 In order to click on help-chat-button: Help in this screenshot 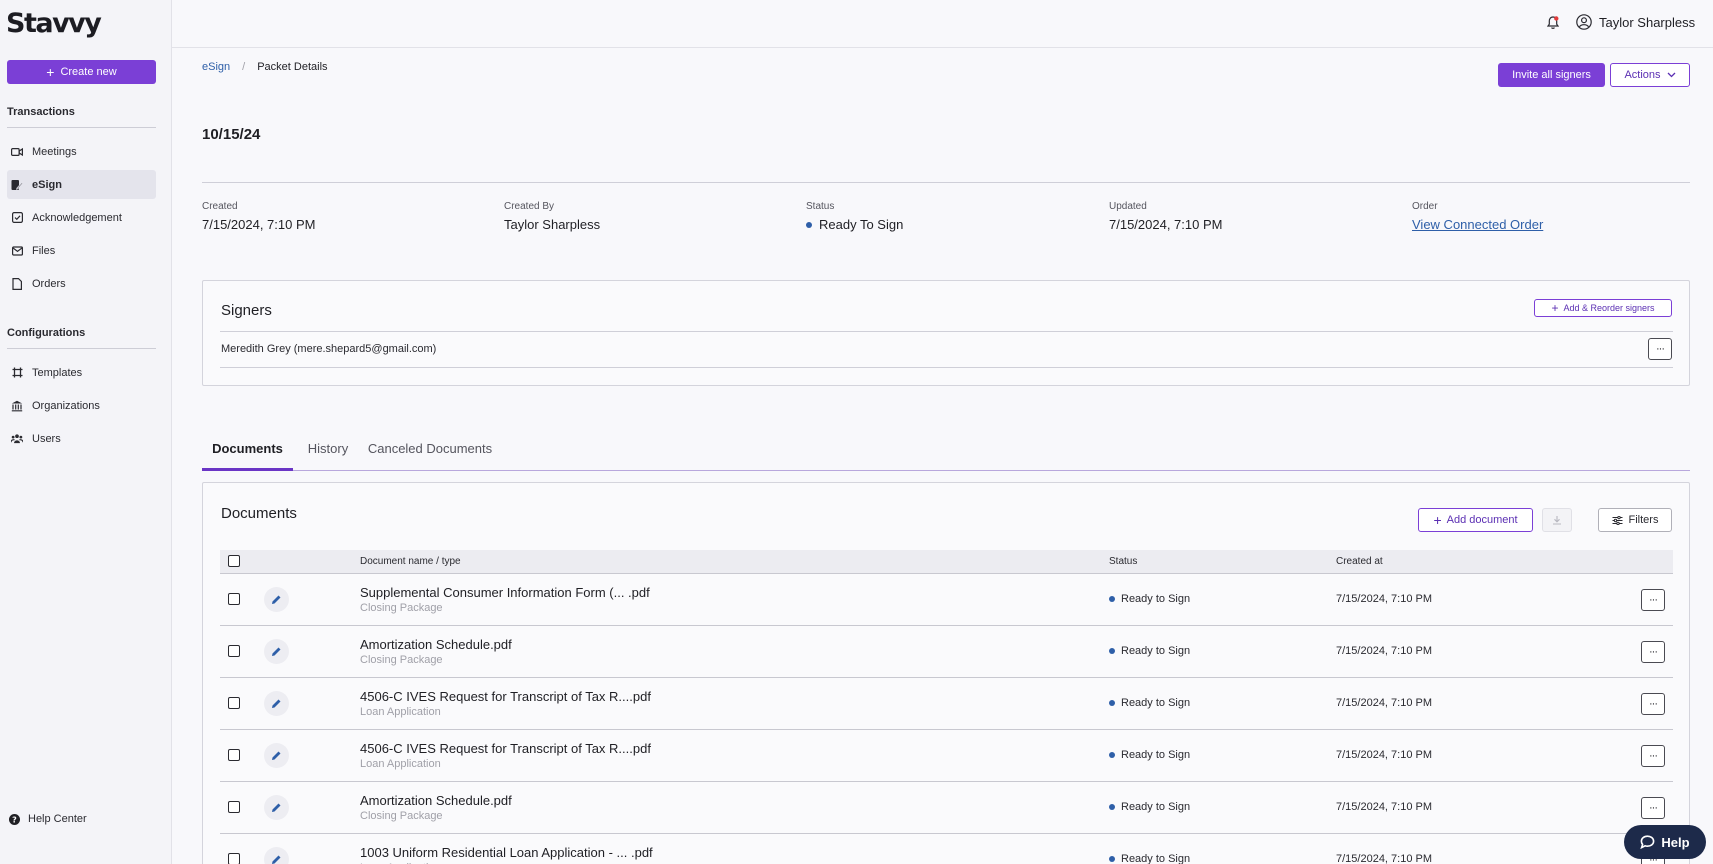, I will do `click(1665, 842)`.